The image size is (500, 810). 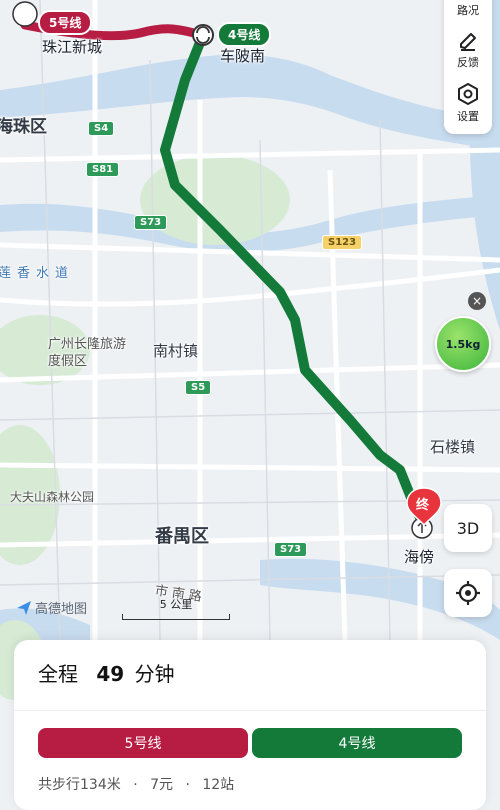 I want to click on view-3d-label: 3D, so click(x=468, y=528).